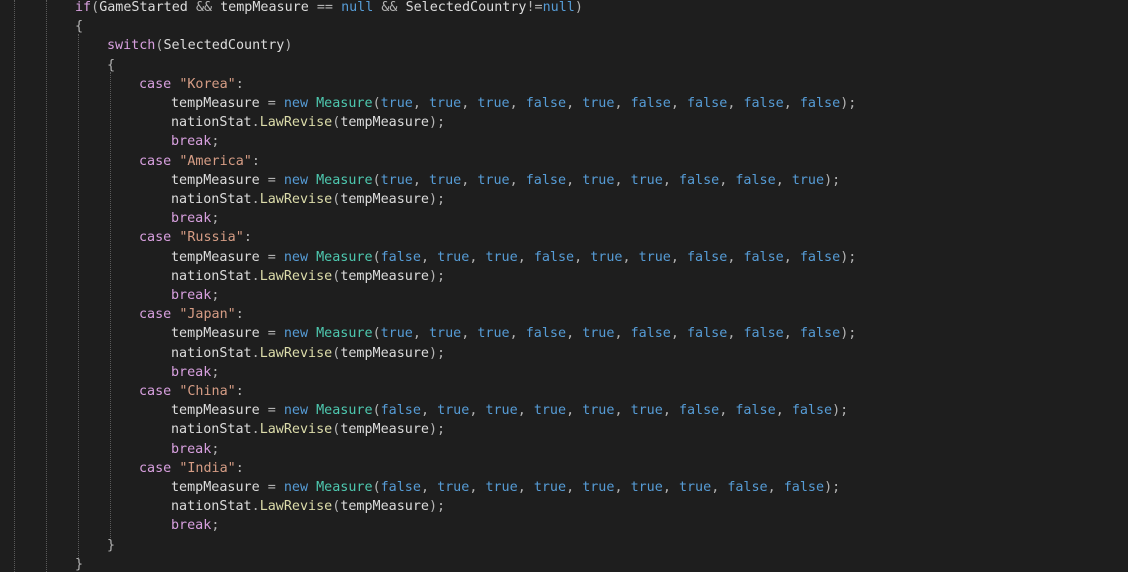 This screenshot has height=572, width=1128. Describe the element at coordinates (199, 45) in the screenshot. I see `code-line: switch(SelectedCountry)` at that location.